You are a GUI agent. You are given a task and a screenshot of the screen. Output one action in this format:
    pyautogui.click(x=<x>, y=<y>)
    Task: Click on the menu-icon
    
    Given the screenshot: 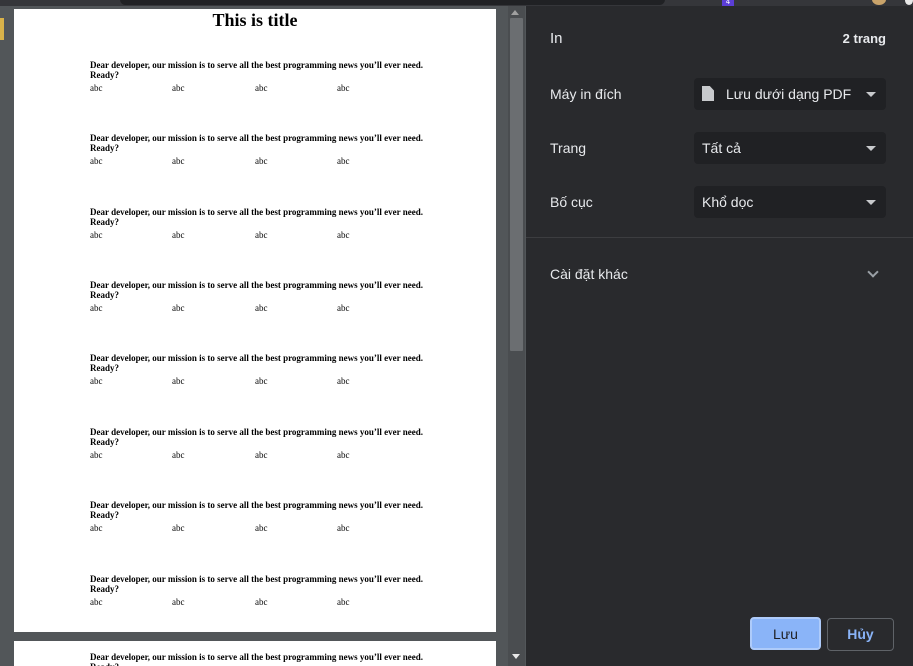 What is the action you would take?
    pyautogui.click(x=909, y=2)
    